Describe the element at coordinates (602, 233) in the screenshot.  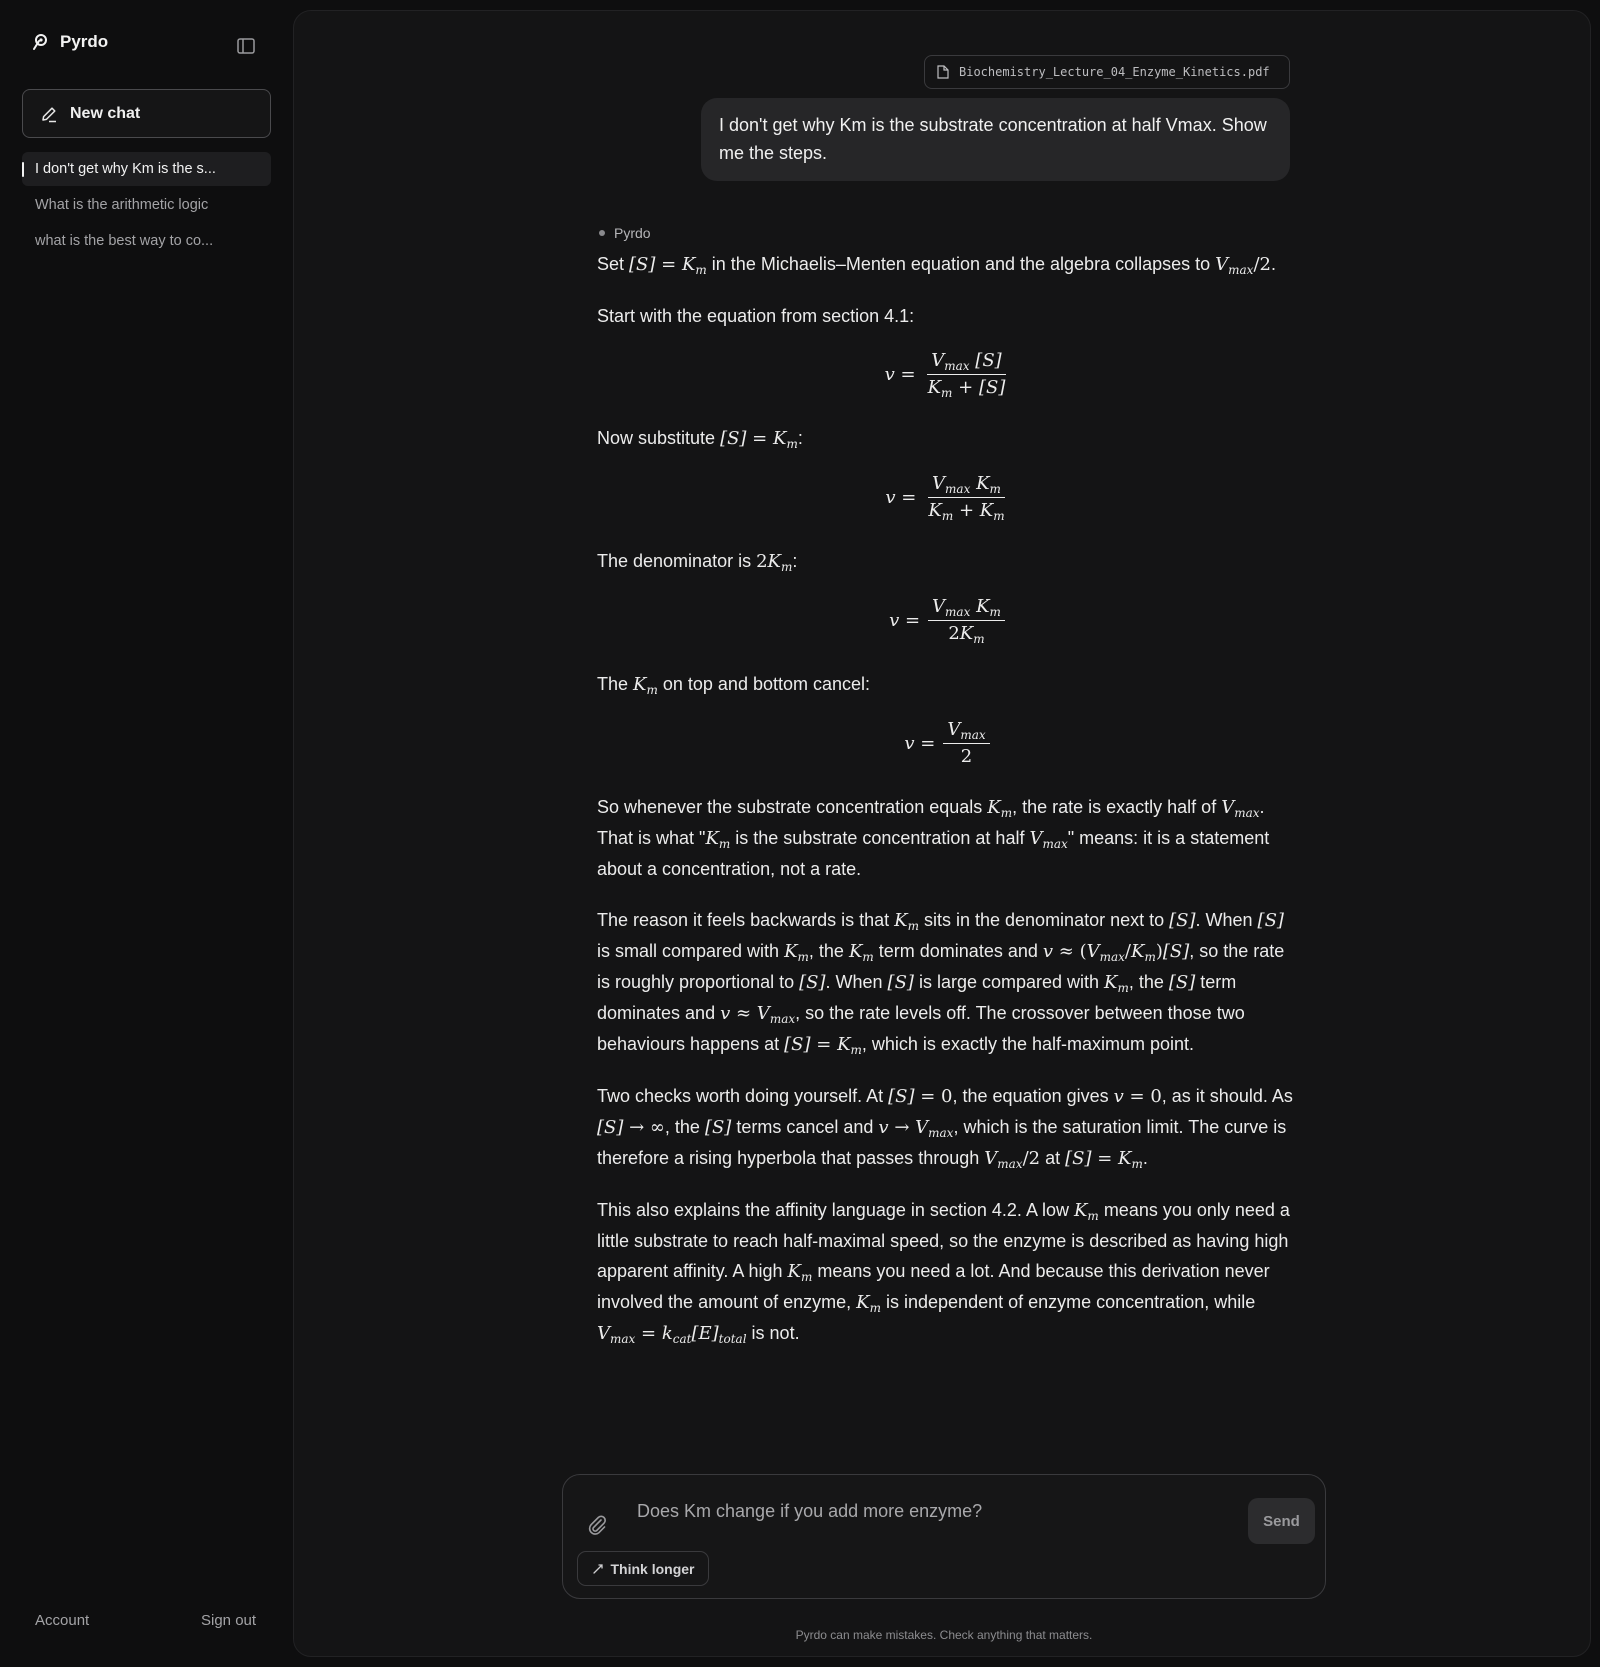
I see `assistant-dot-icon` at that location.